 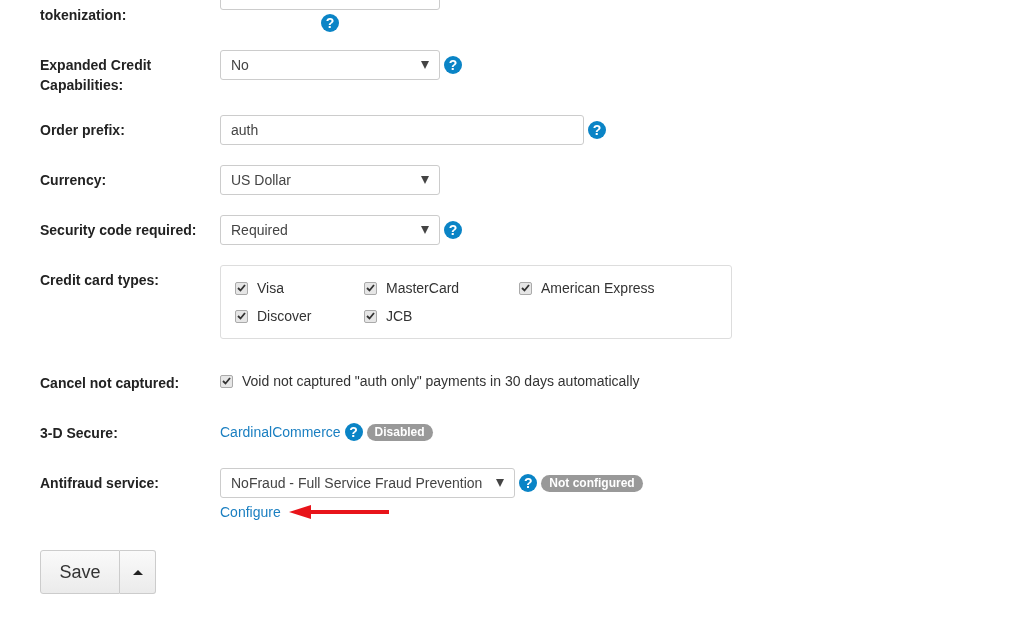 I want to click on checkbox-label: American Express, so click(x=598, y=288).